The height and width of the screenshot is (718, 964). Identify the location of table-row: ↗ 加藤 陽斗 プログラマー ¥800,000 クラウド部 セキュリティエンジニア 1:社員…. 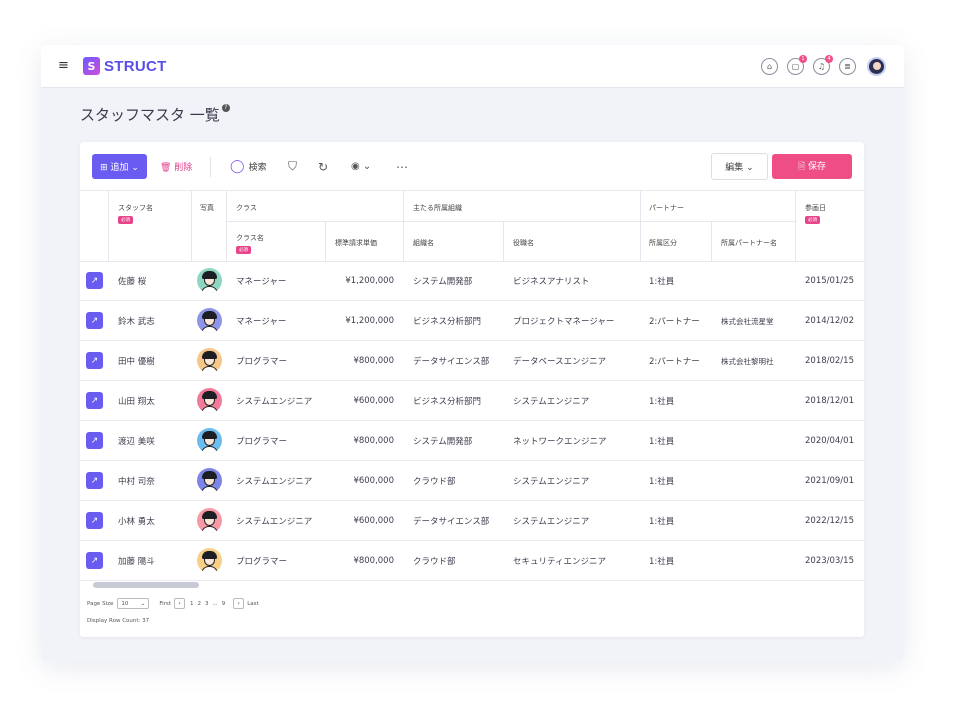
(472, 561).